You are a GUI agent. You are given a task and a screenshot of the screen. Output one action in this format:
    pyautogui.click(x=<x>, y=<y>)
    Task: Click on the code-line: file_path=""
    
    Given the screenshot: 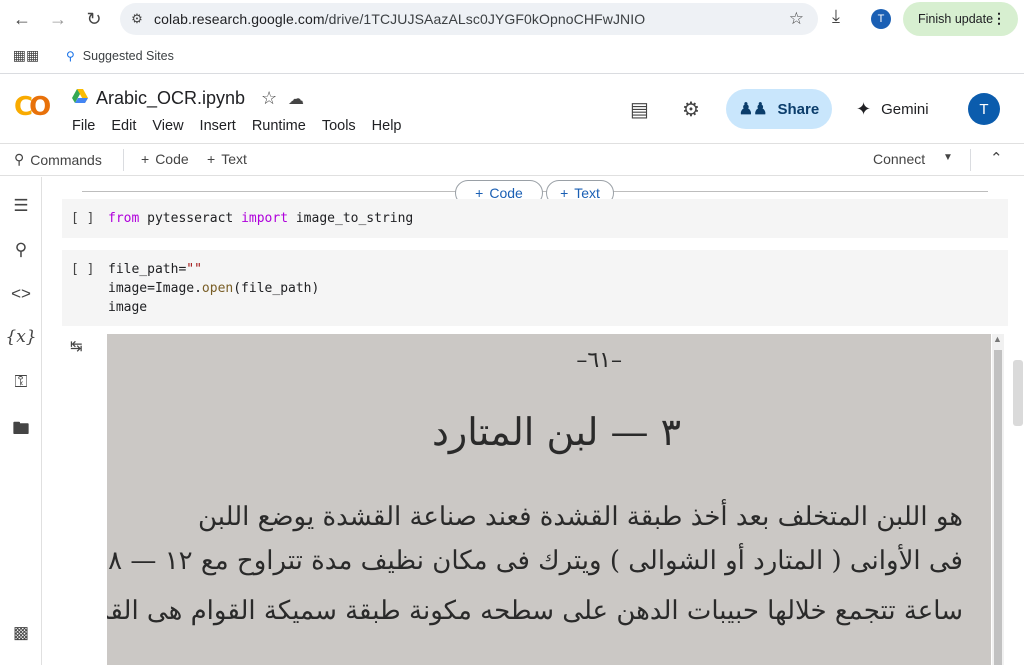 What is the action you would take?
    pyautogui.click(x=155, y=269)
    